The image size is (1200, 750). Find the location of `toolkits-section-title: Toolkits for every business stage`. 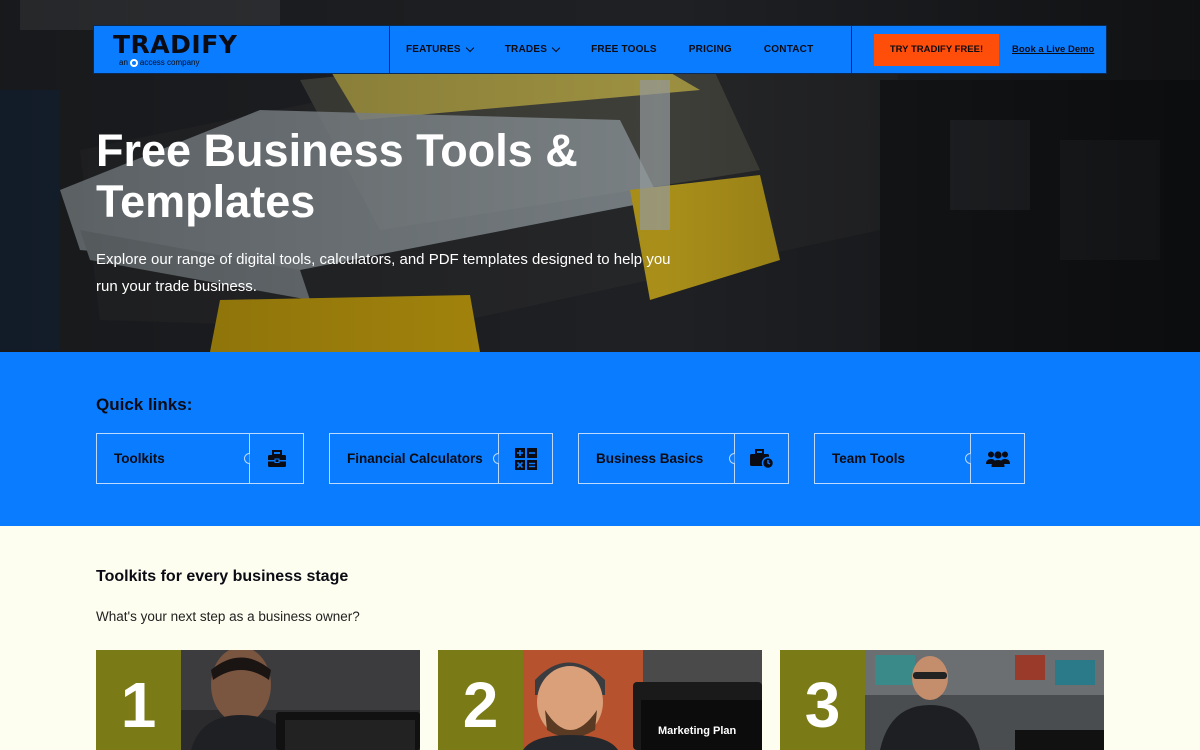

toolkits-section-title: Toolkits for every business stage is located at coordinates (222, 576).